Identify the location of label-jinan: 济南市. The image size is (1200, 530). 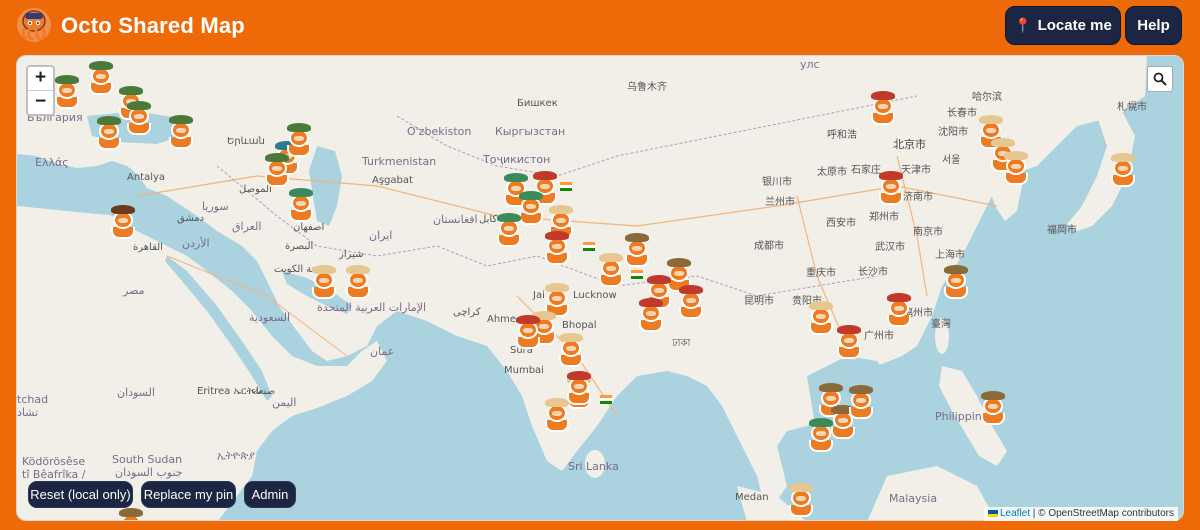
(918, 197).